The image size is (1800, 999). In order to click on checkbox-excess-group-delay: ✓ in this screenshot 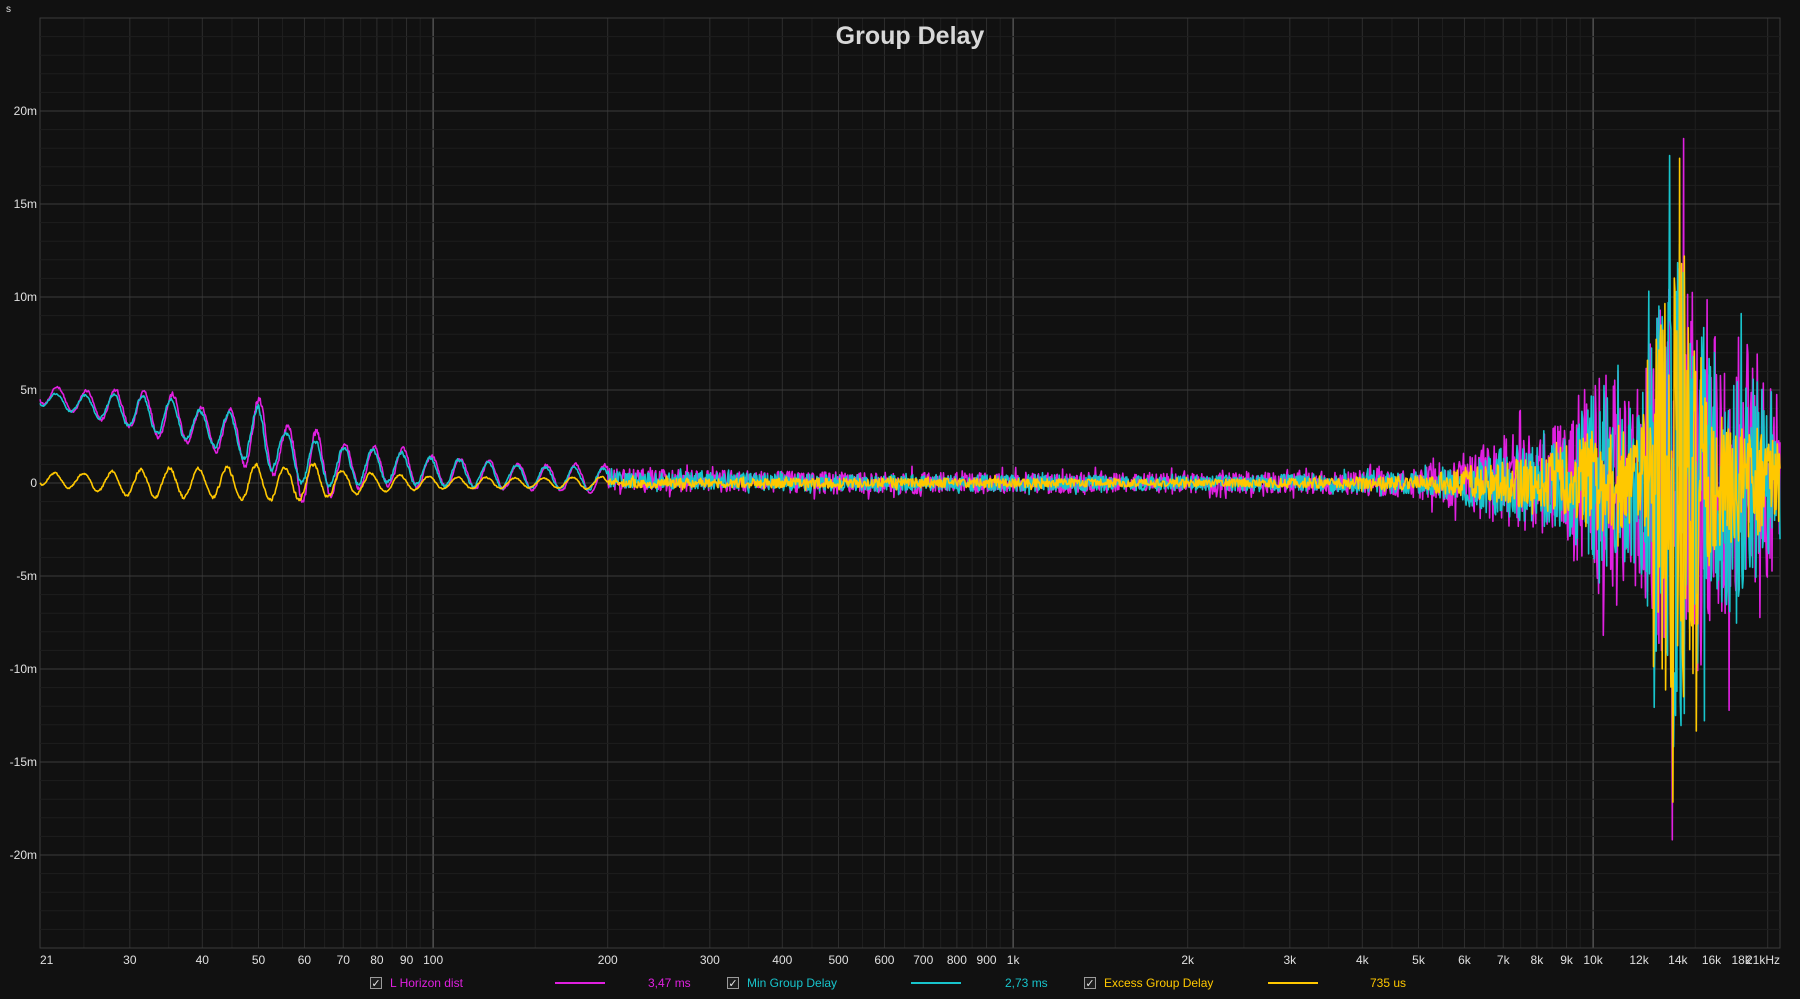, I will do `click(1090, 983)`.